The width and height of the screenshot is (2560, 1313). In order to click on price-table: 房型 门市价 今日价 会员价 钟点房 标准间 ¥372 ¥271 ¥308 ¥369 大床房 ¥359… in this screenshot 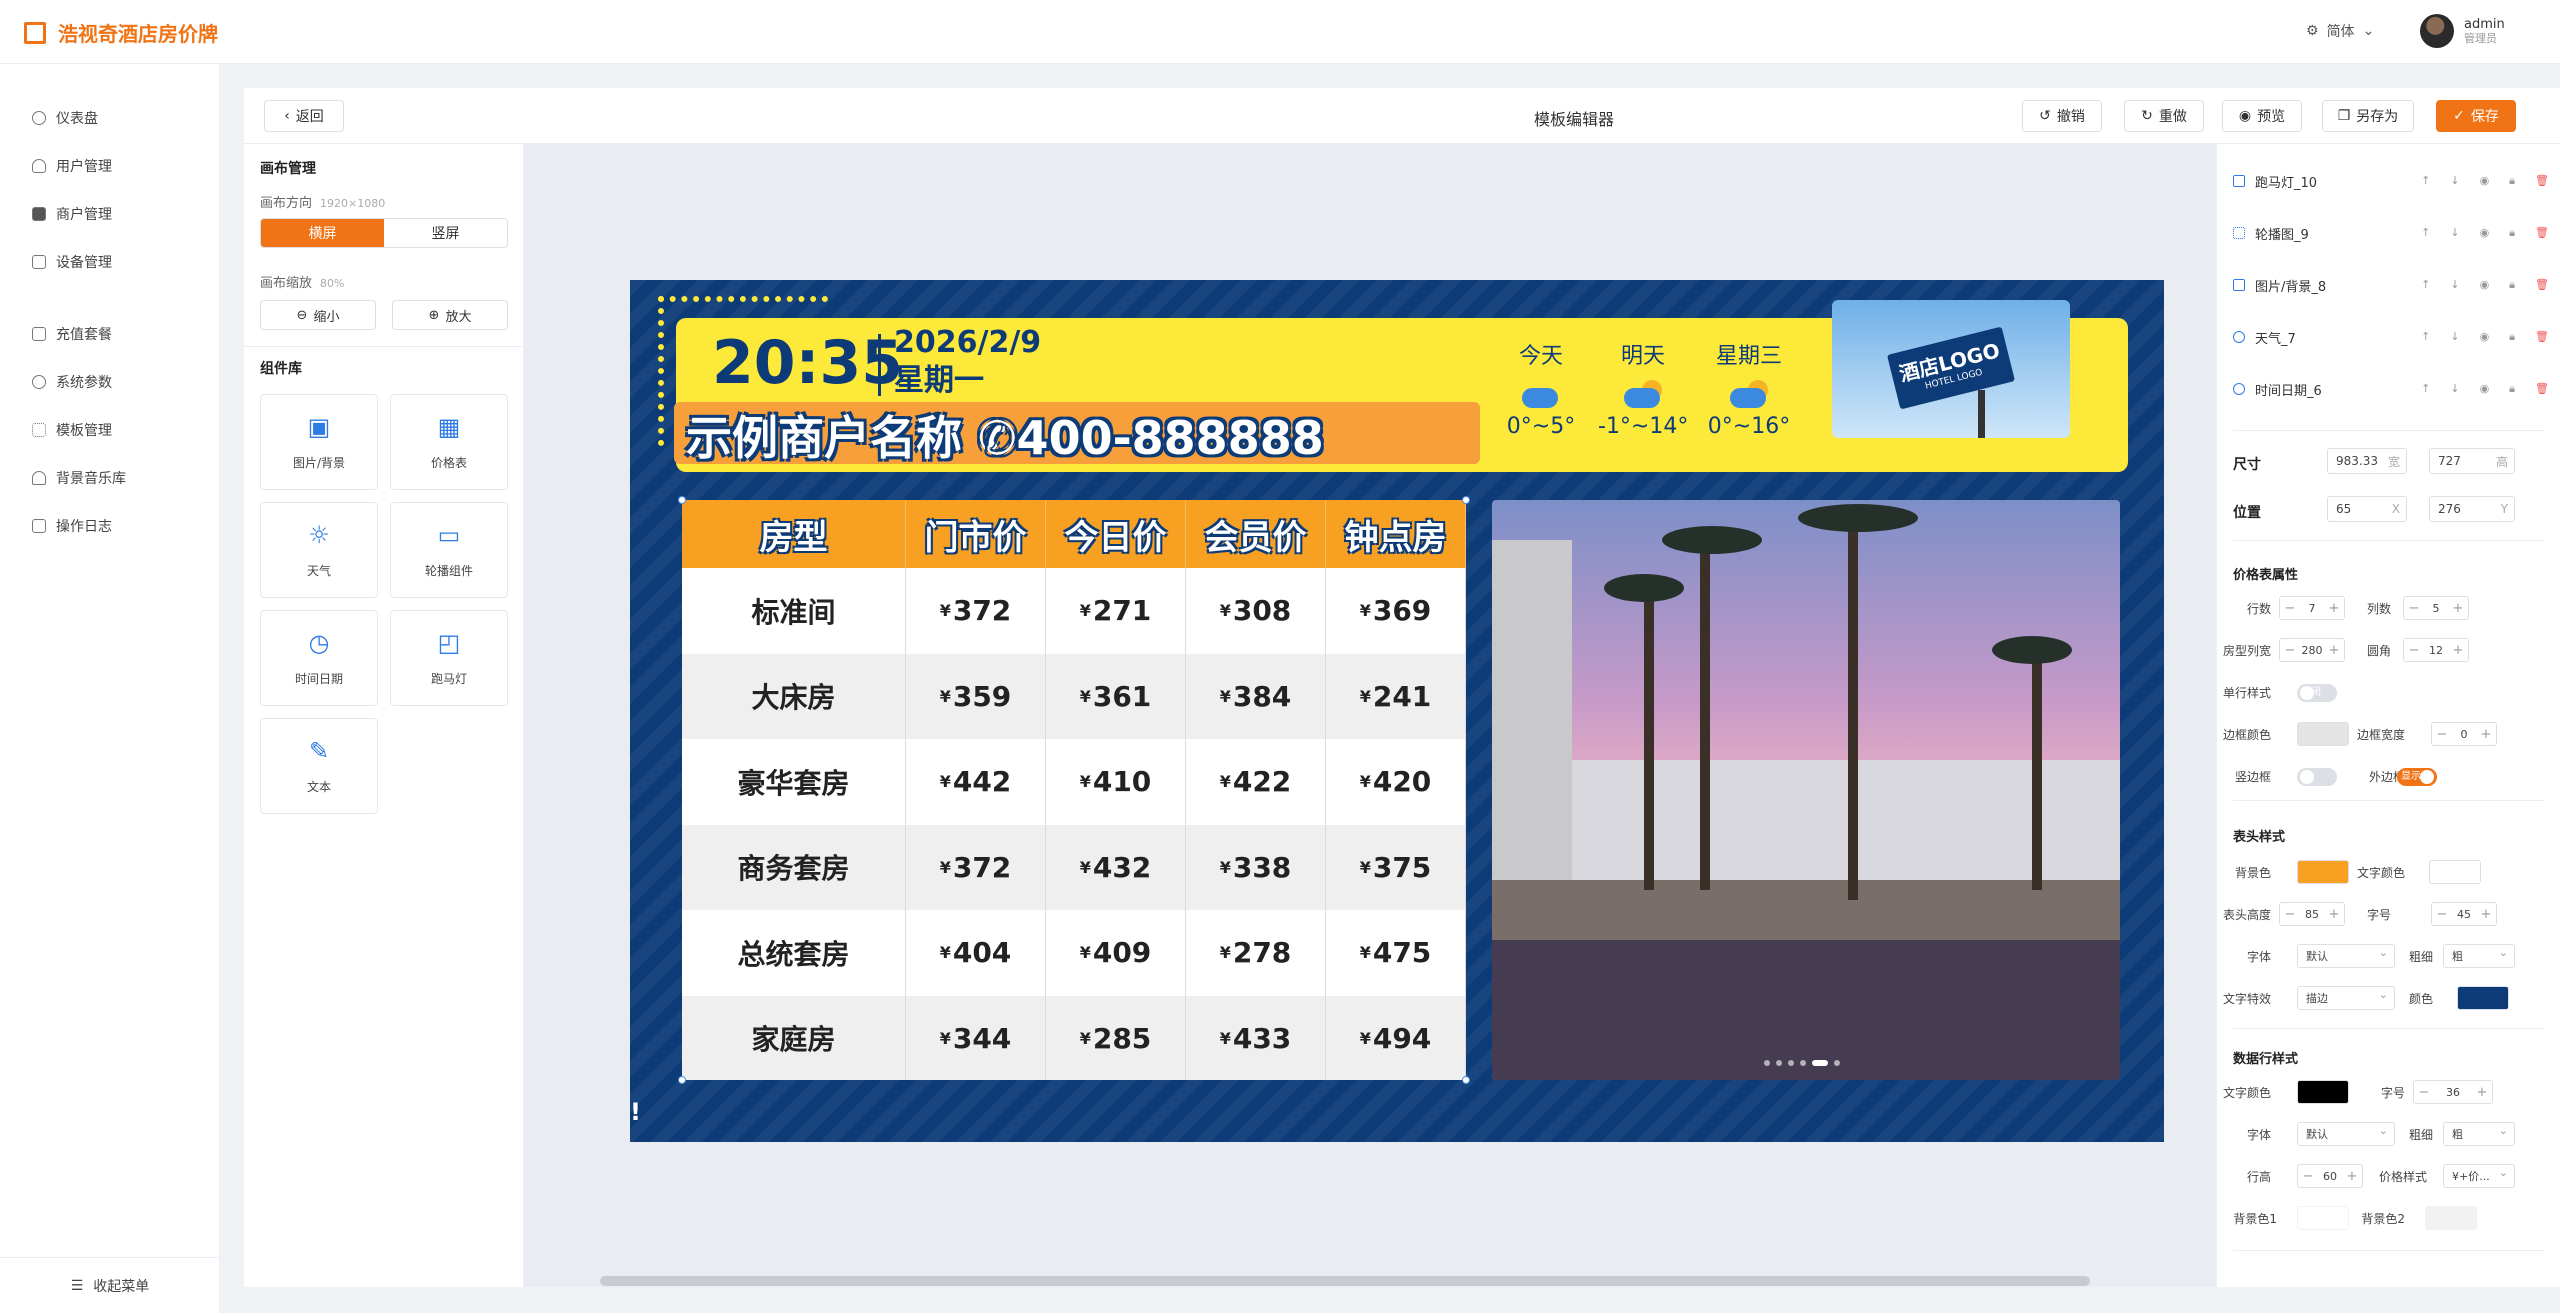, I will do `click(1074, 790)`.